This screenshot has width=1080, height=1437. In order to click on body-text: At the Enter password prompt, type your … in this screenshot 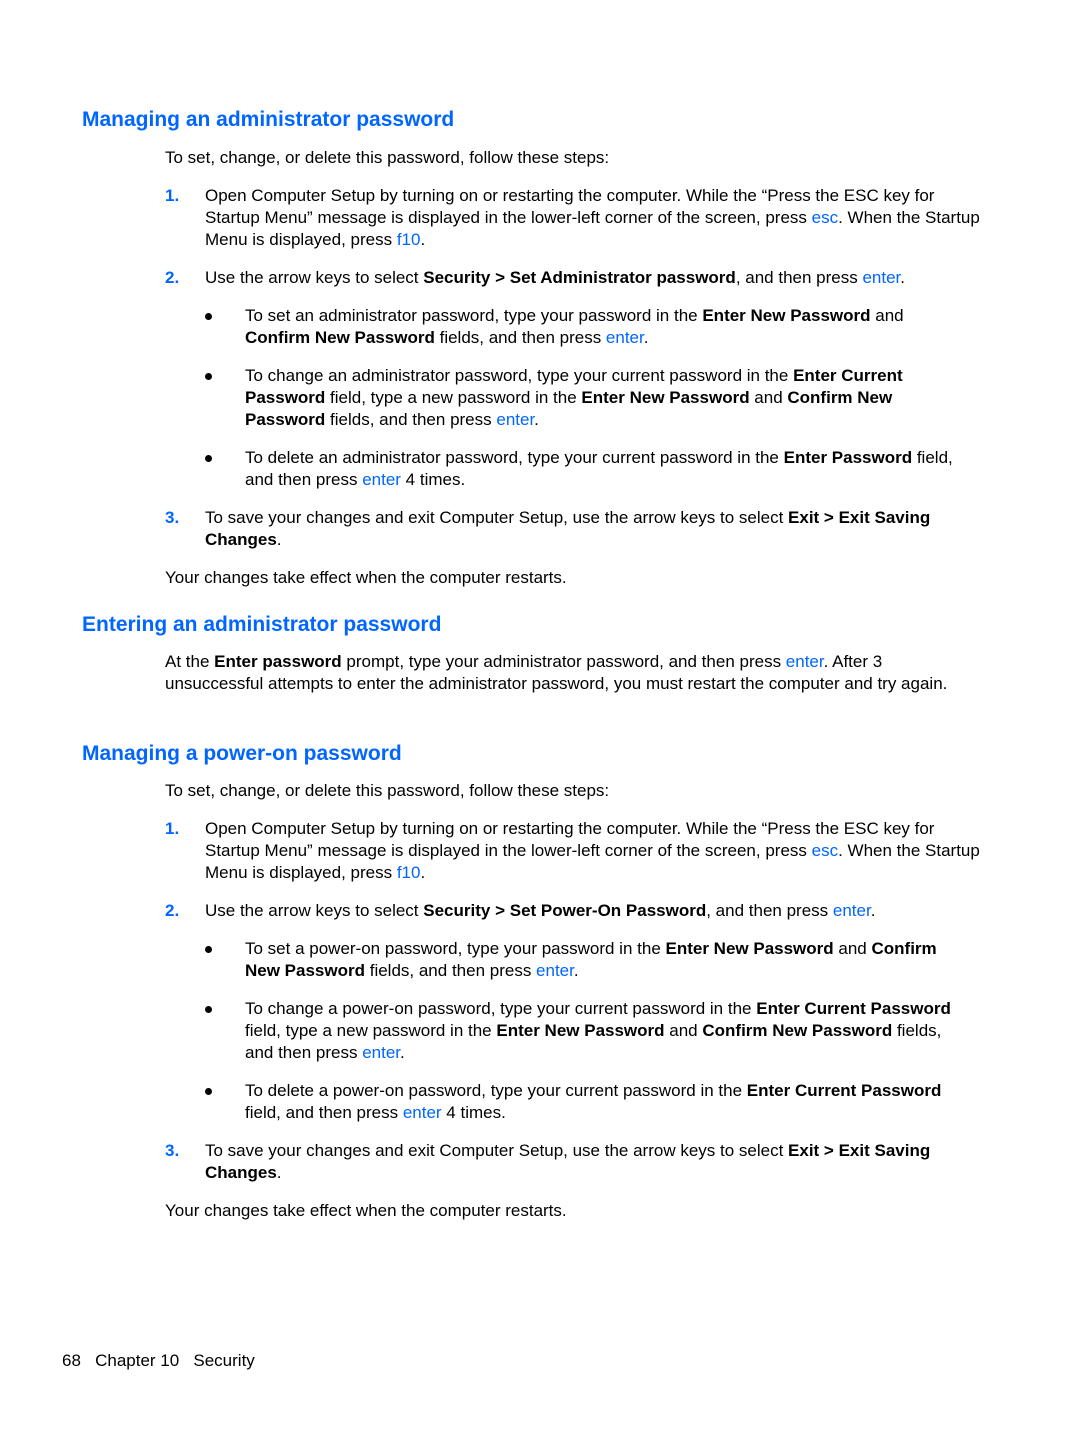, I will do `click(556, 672)`.